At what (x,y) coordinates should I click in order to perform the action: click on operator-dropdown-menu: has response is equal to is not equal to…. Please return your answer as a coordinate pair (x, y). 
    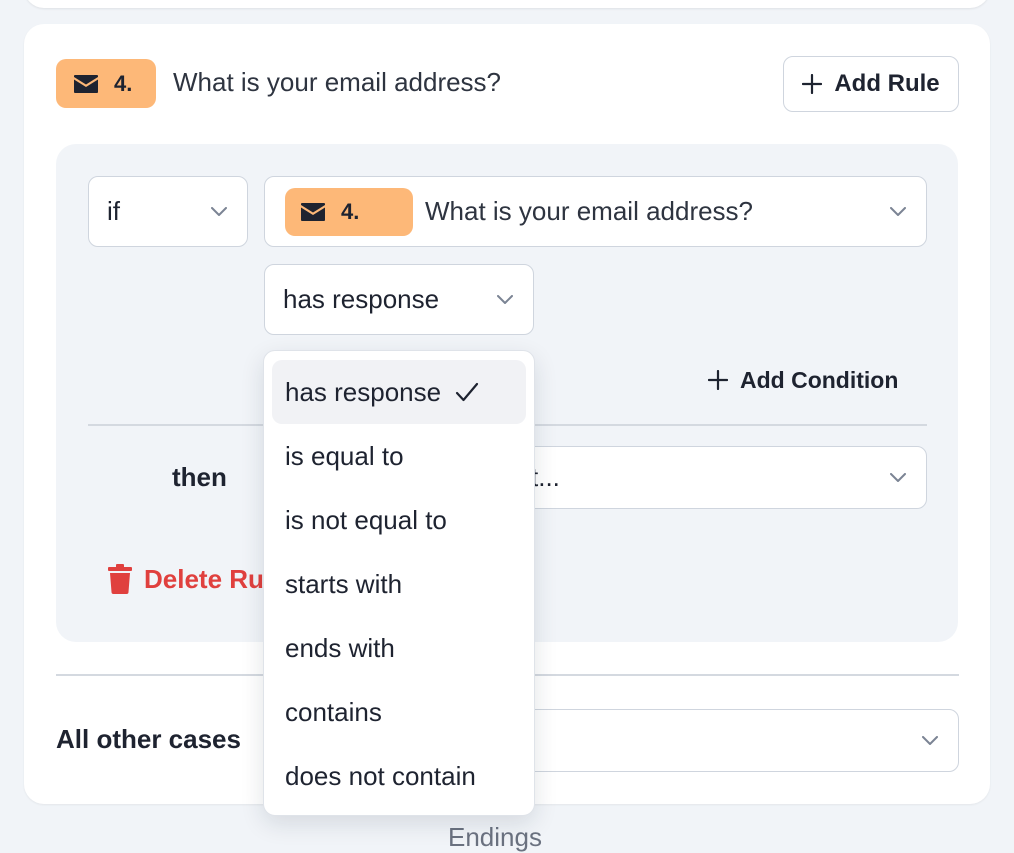
    Looking at the image, I should click on (399, 583).